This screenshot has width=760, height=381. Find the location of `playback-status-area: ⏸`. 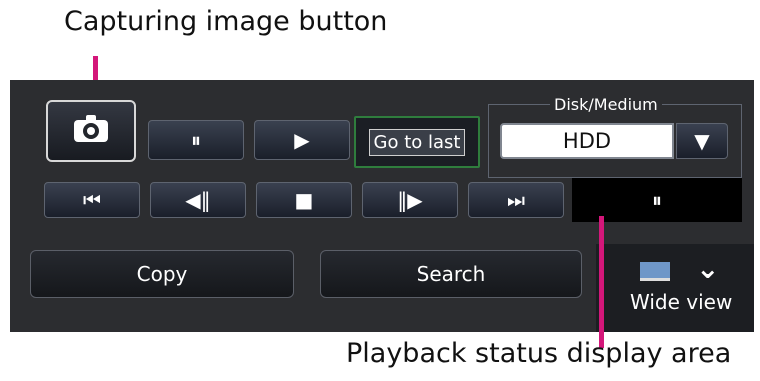

playback-status-area: ⏸ is located at coordinates (657, 200).